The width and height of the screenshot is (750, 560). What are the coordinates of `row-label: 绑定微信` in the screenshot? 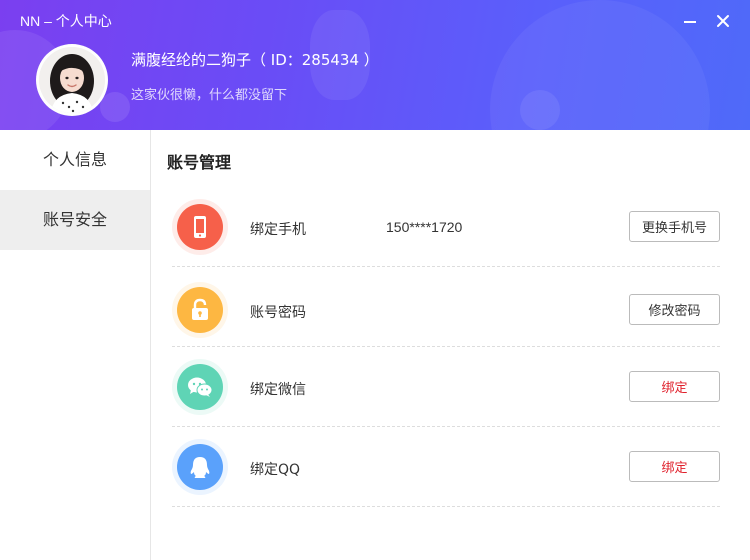 It's located at (278, 390).